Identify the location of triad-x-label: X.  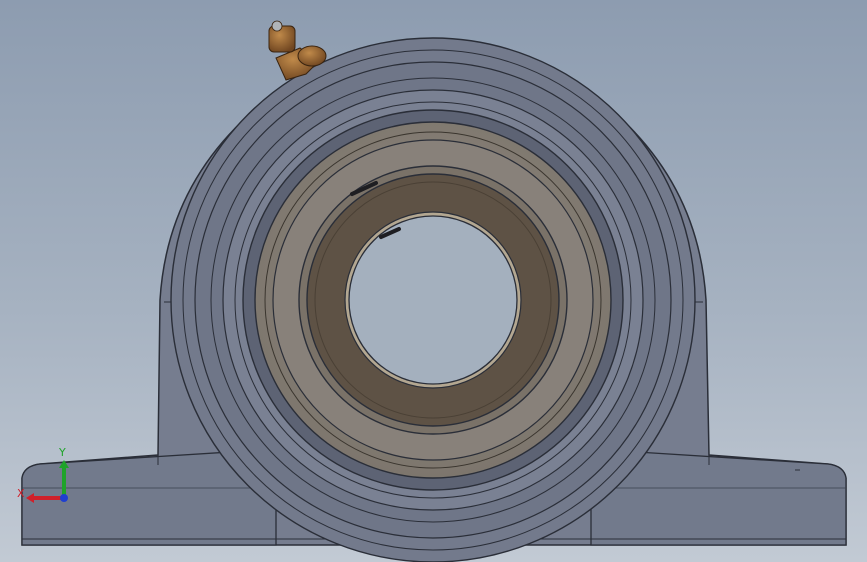
(21, 493).